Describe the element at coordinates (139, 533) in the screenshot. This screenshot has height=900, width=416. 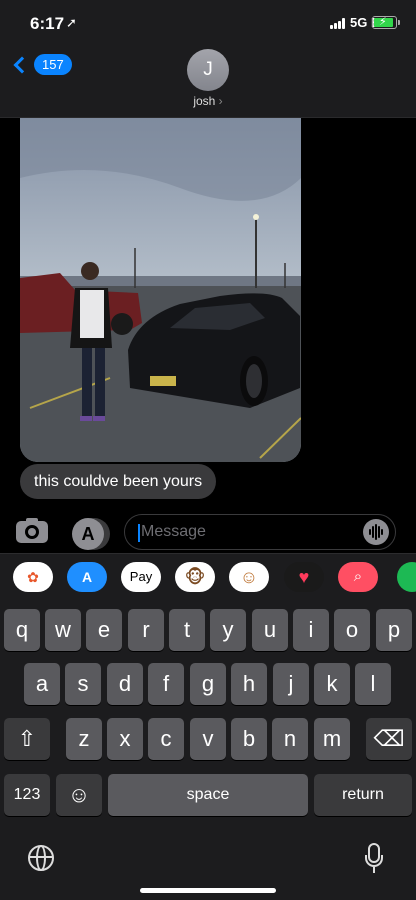
I see `text-caret` at that location.